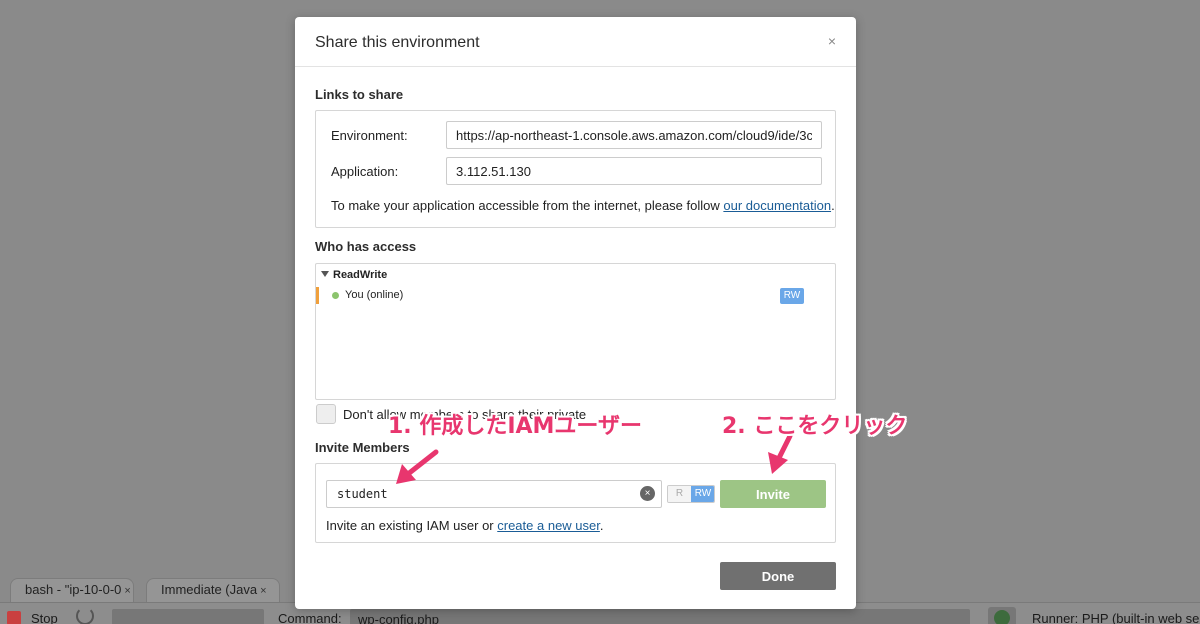 This screenshot has height=624, width=1200. Describe the element at coordinates (317, 295) in the screenshot. I see `member-indicator` at that location.